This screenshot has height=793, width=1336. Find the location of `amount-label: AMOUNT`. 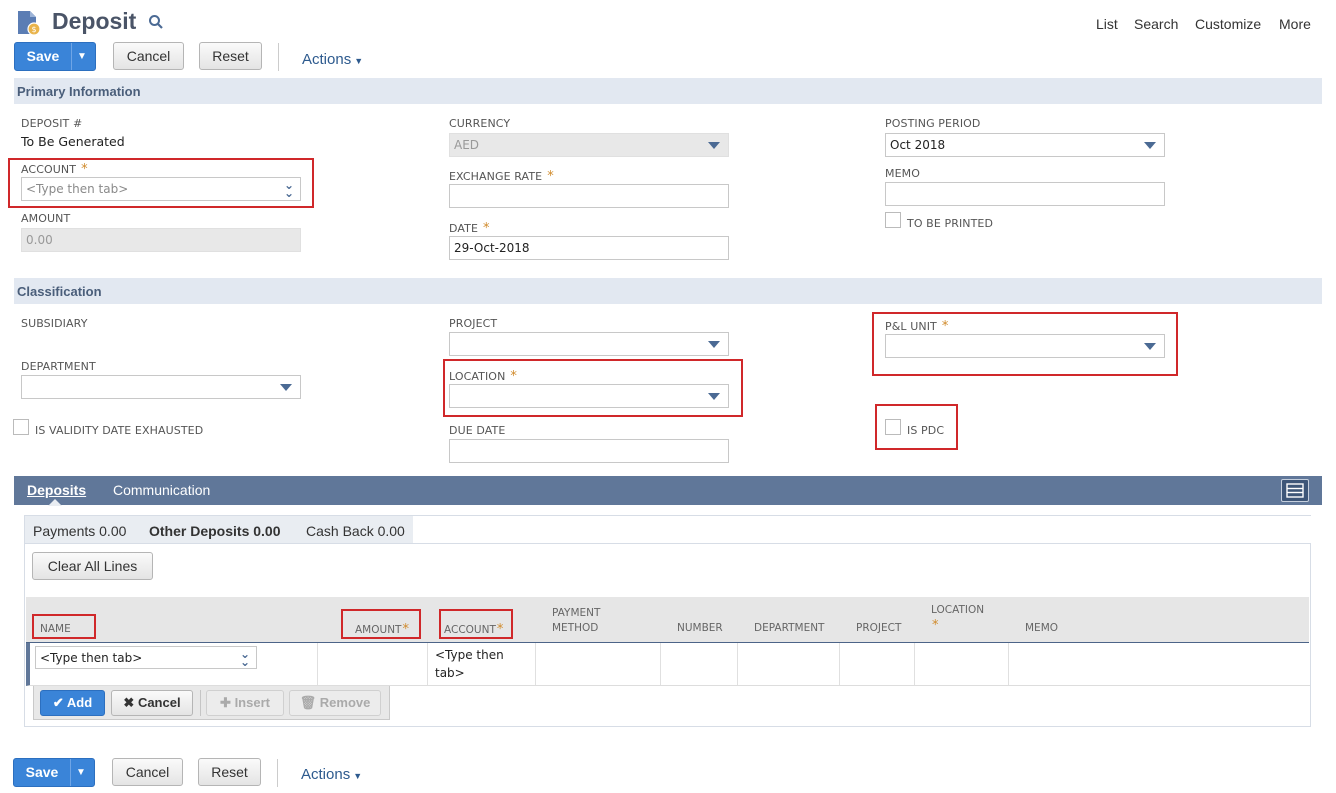

amount-label: AMOUNT is located at coordinates (46, 218).